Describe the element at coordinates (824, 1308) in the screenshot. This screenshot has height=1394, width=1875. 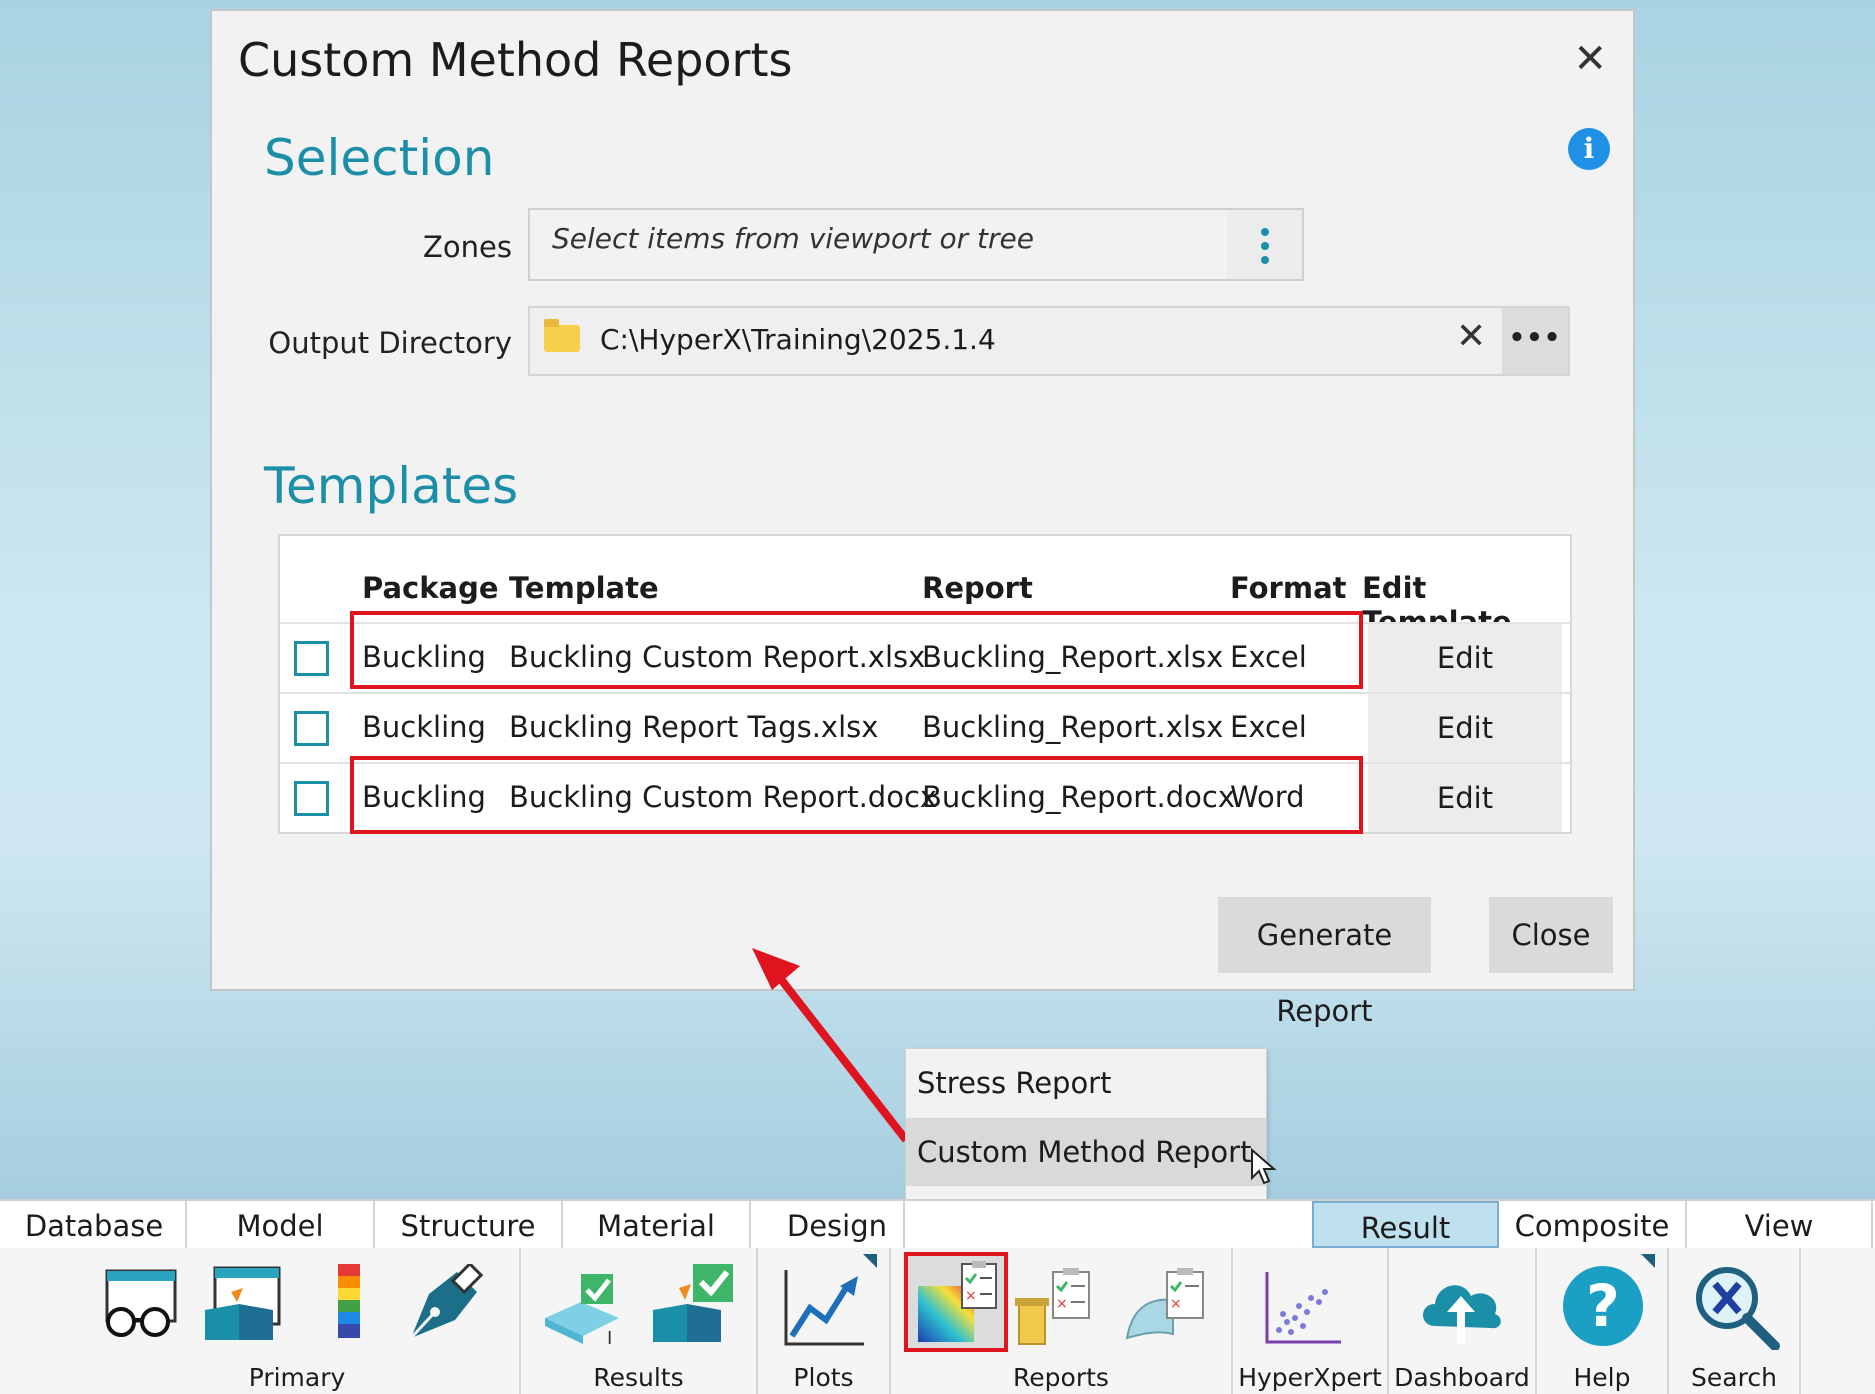
I see `line-plot-icon` at that location.